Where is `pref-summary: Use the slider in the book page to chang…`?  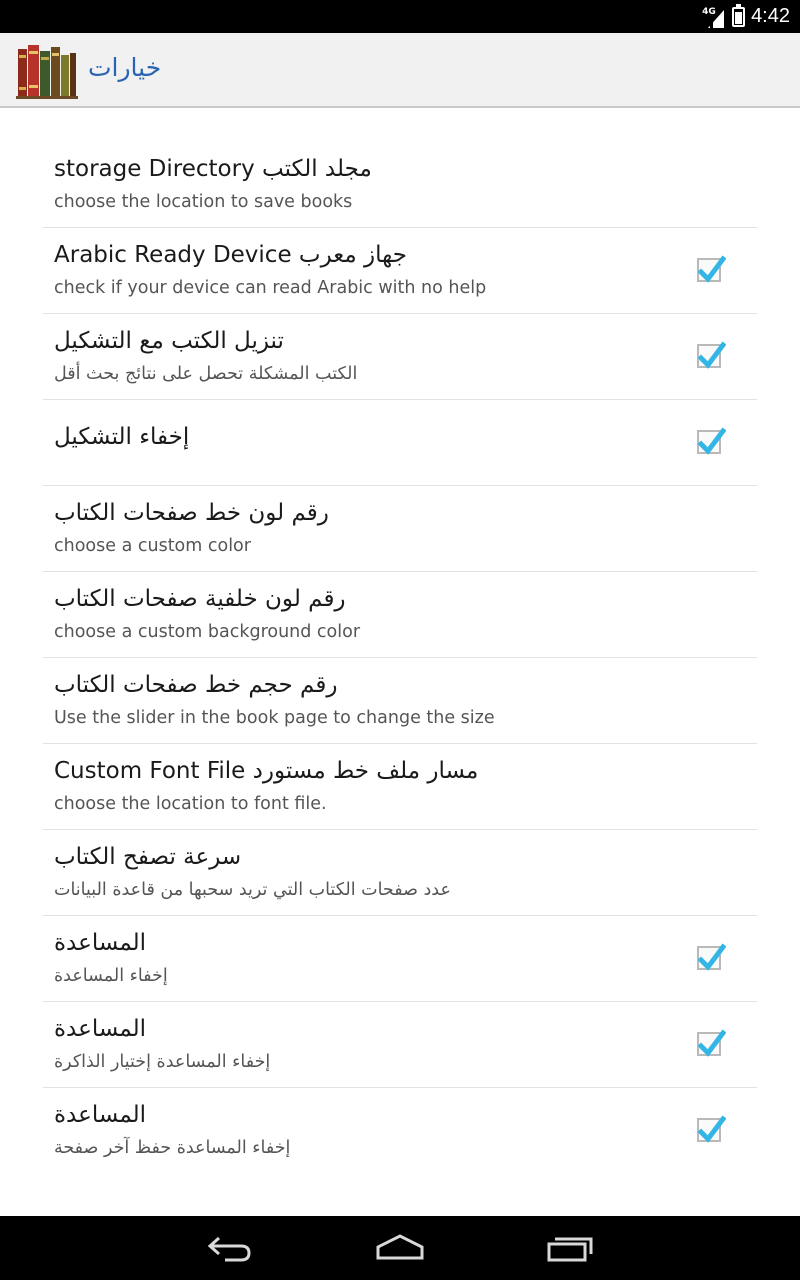 pref-summary: Use the slider in the book page to chang… is located at coordinates (274, 718).